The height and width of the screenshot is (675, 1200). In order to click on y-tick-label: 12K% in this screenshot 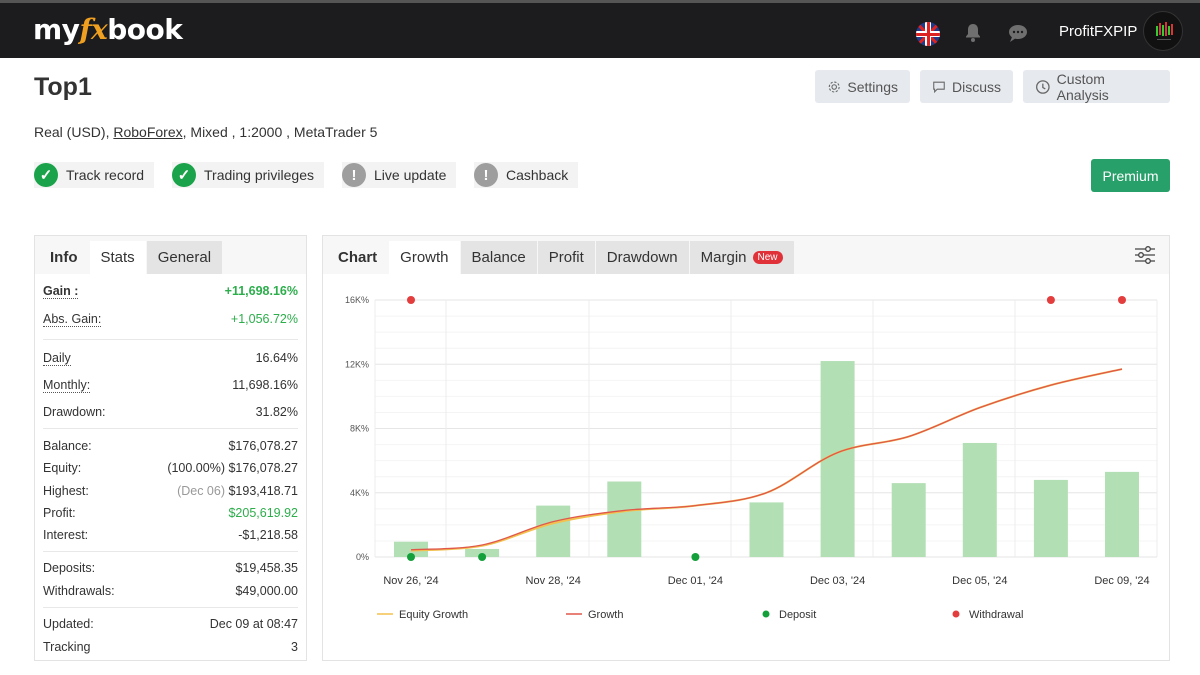, I will do `click(357, 364)`.